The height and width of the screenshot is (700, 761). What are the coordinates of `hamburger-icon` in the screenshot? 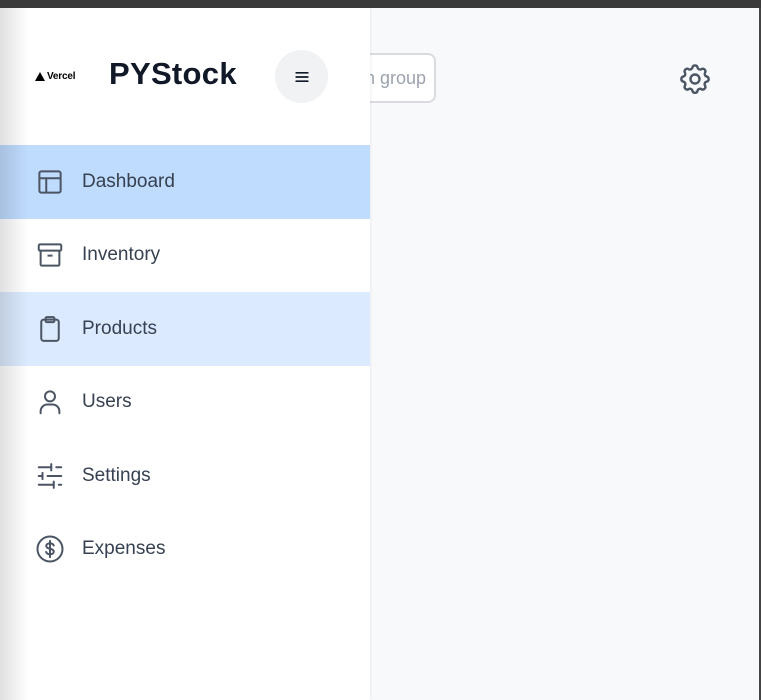 It's located at (301, 76).